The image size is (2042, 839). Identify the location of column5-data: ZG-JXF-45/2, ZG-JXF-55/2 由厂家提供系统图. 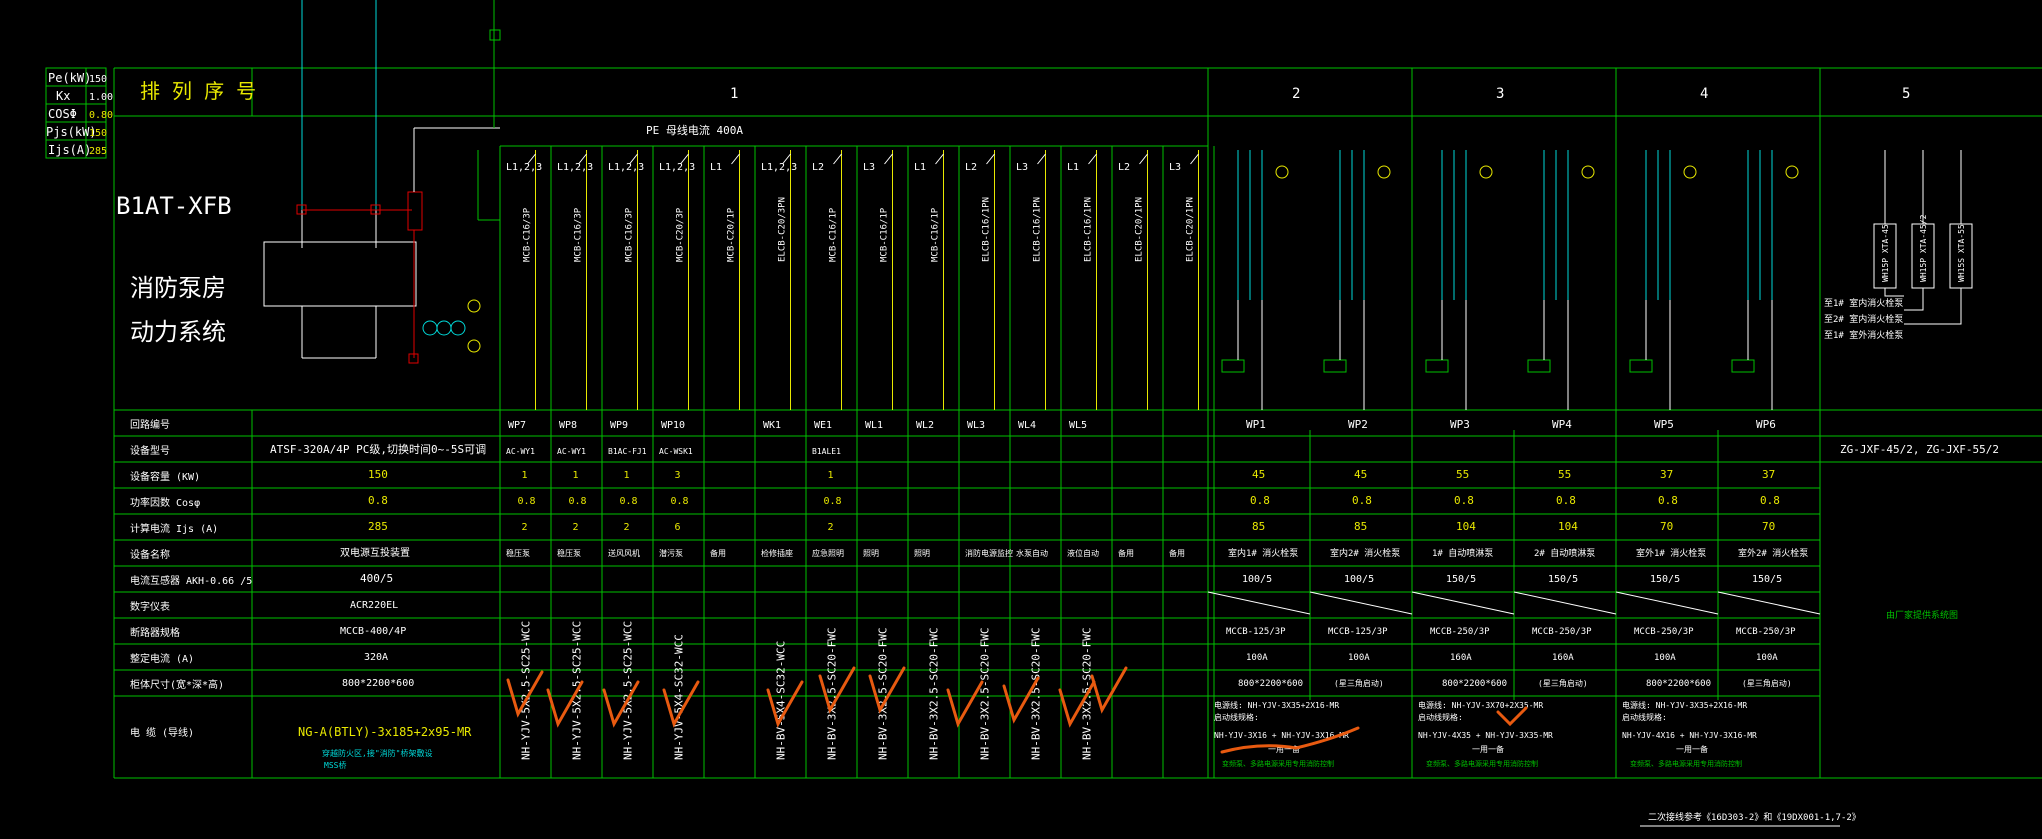
(1919, 532).